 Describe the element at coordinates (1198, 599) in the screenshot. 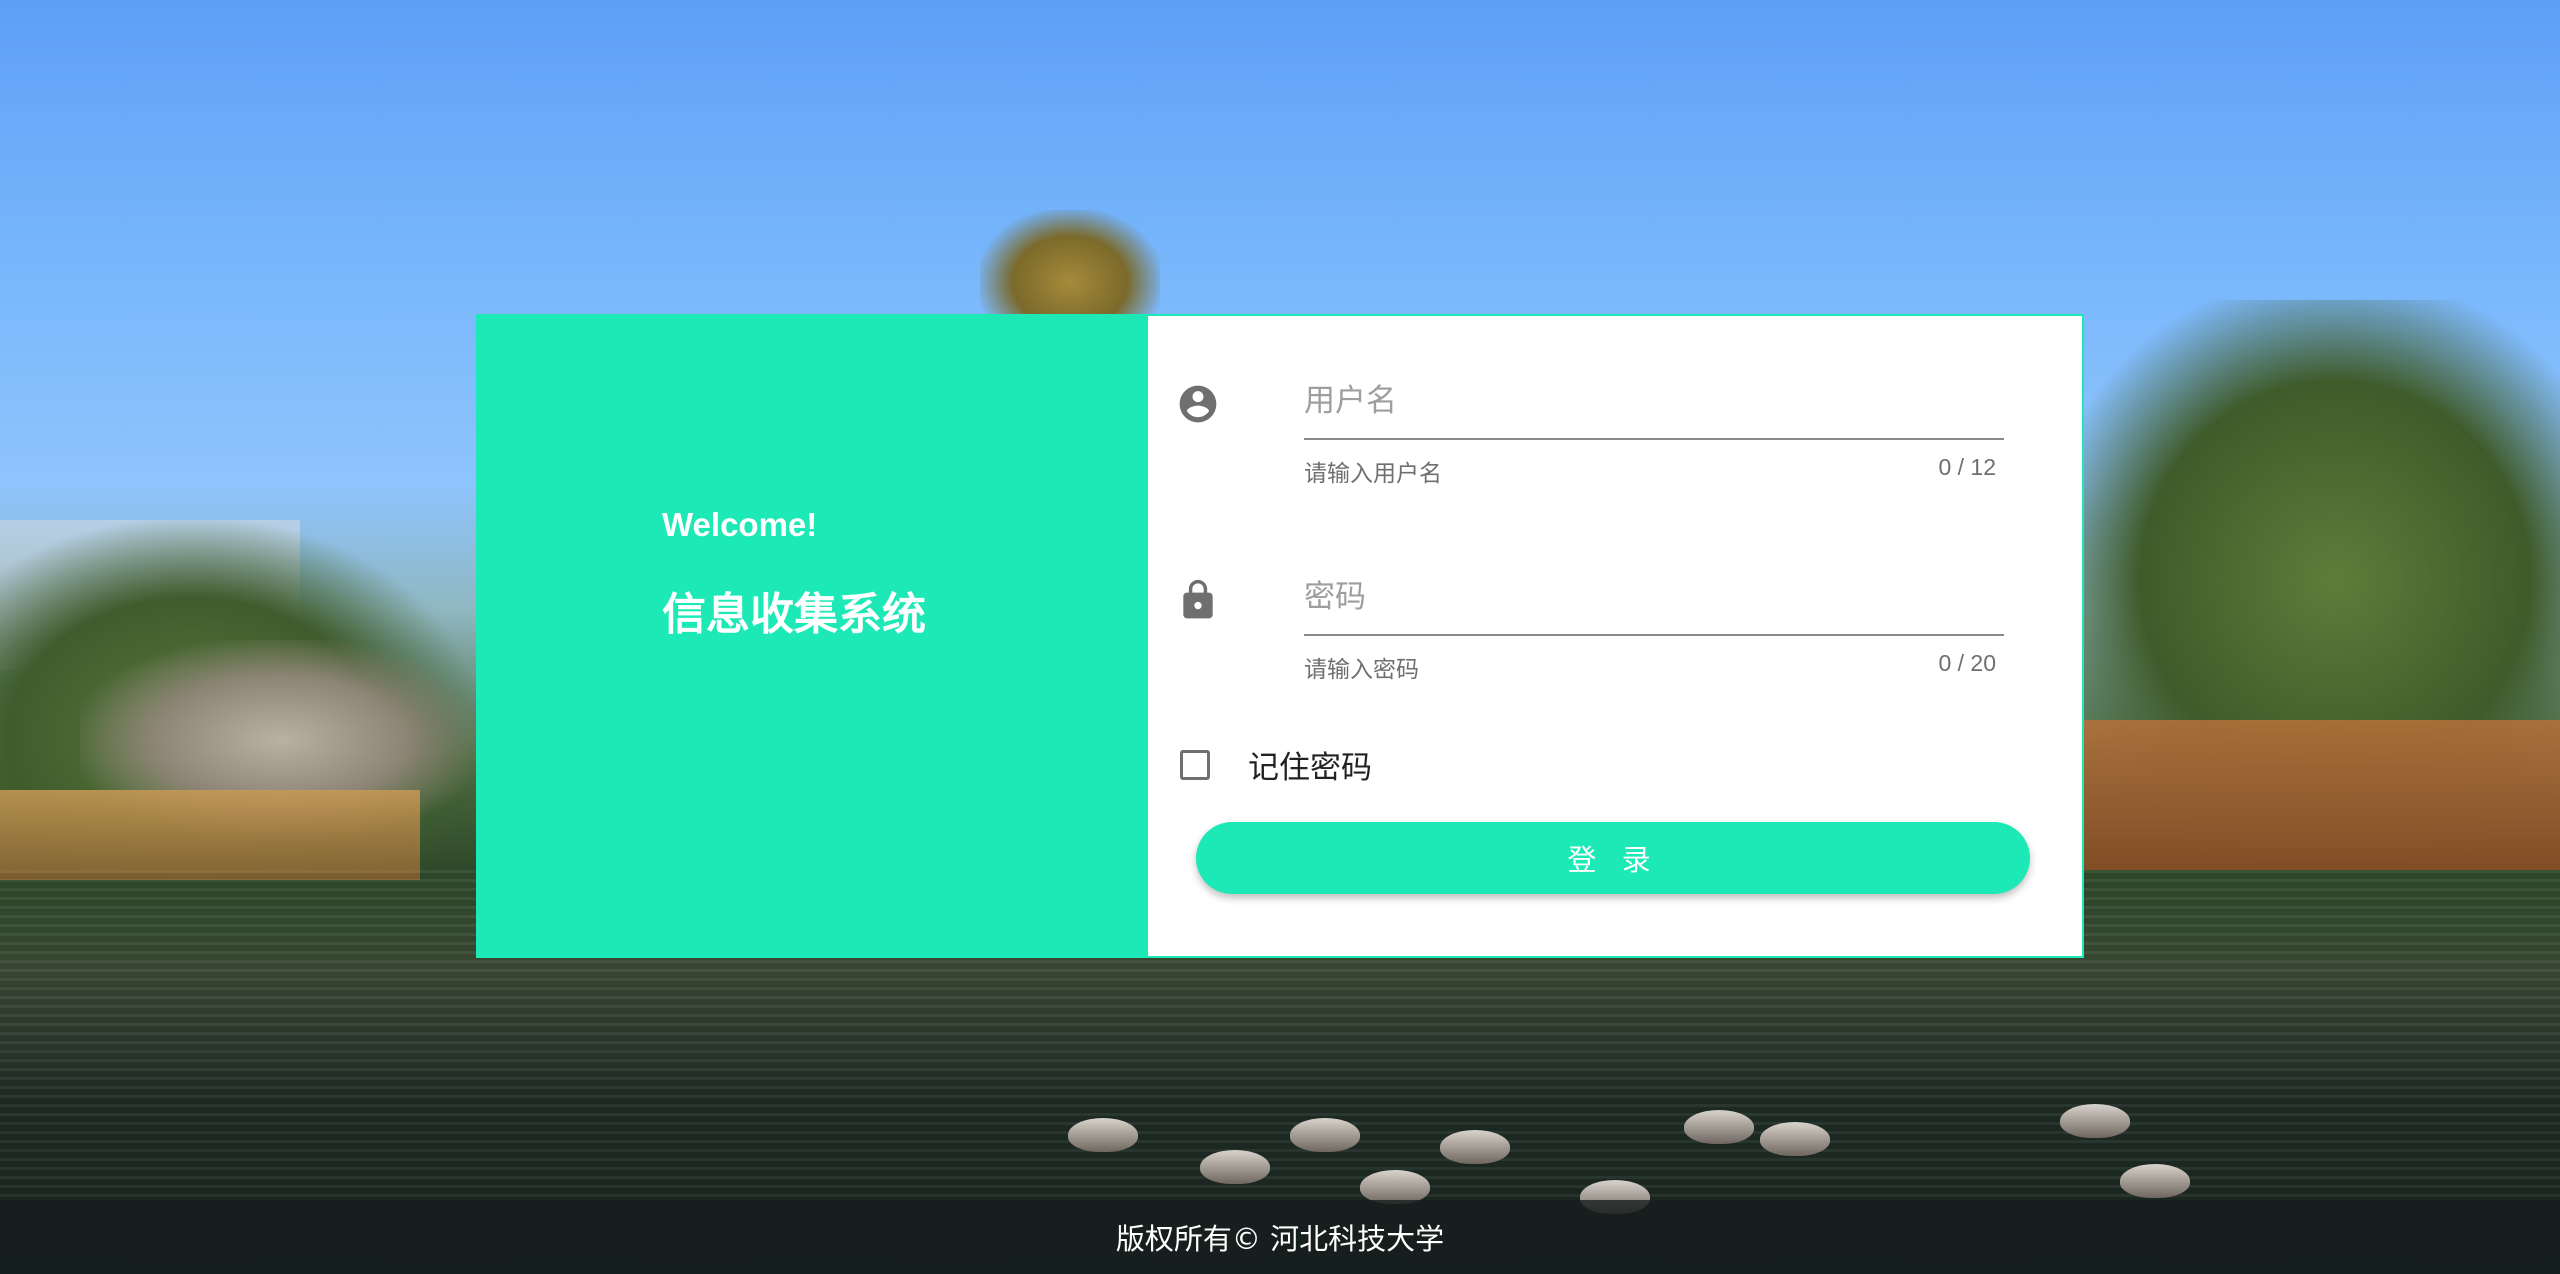

I see `lock-icon` at that location.